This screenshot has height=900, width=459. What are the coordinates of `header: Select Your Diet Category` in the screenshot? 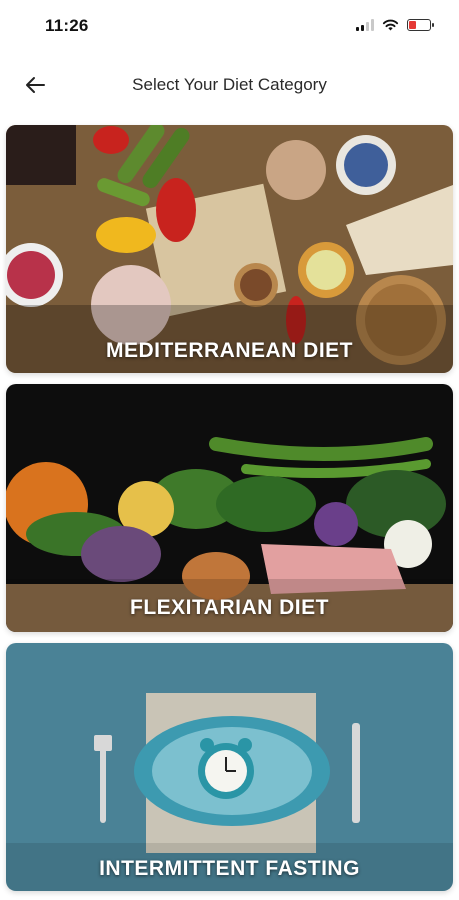 It's located at (229, 85).